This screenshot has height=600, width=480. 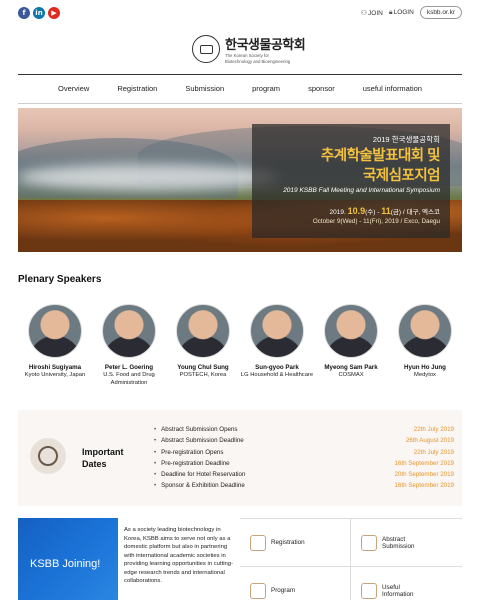 What do you see at coordinates (429, 441) in the screenshot?
I see `date-value: 26th August 2019` at bounding box center [429, 441].